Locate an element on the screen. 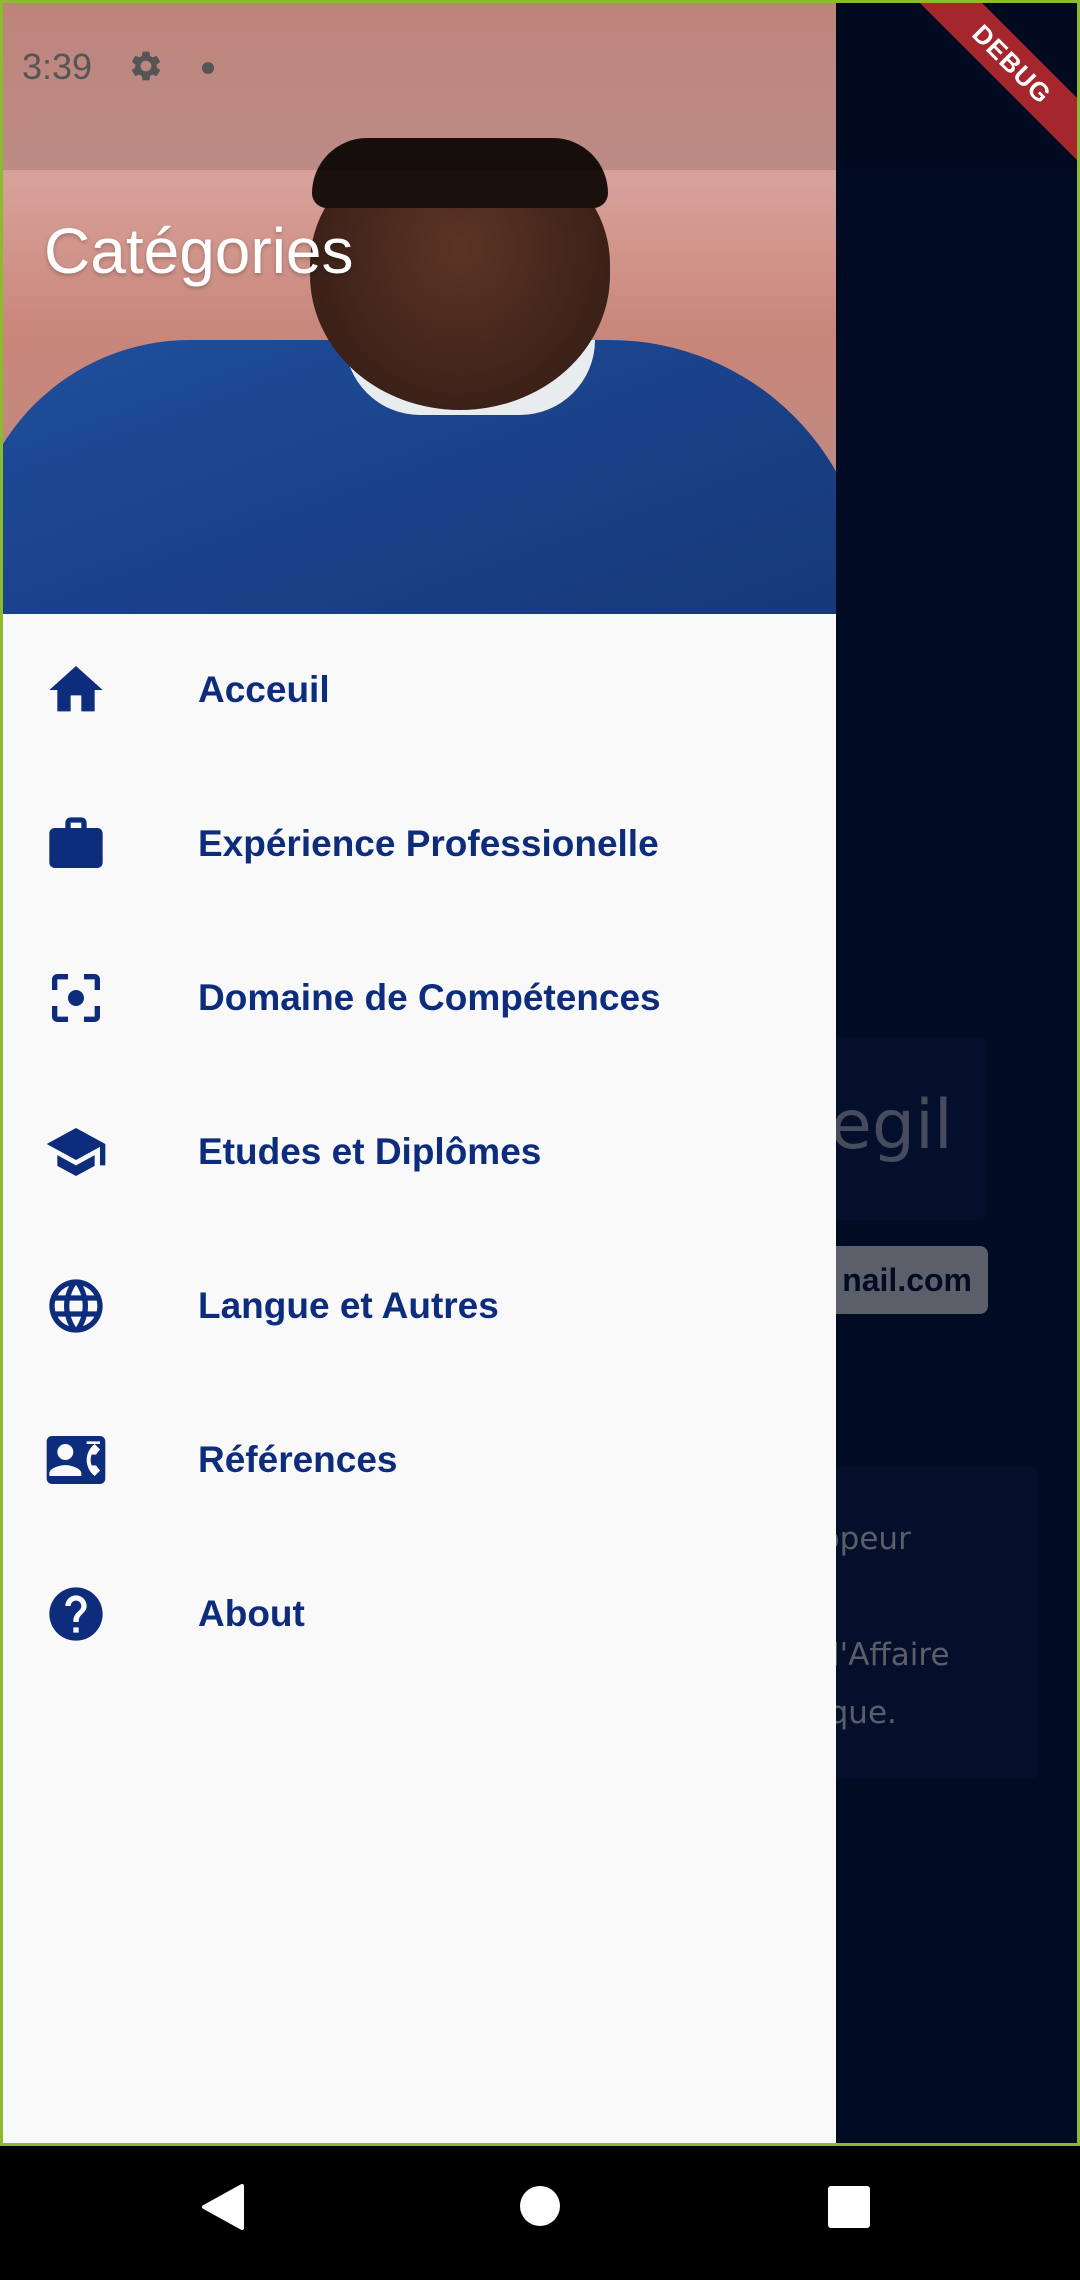  help-icon is located at coordinates (76, 1614).